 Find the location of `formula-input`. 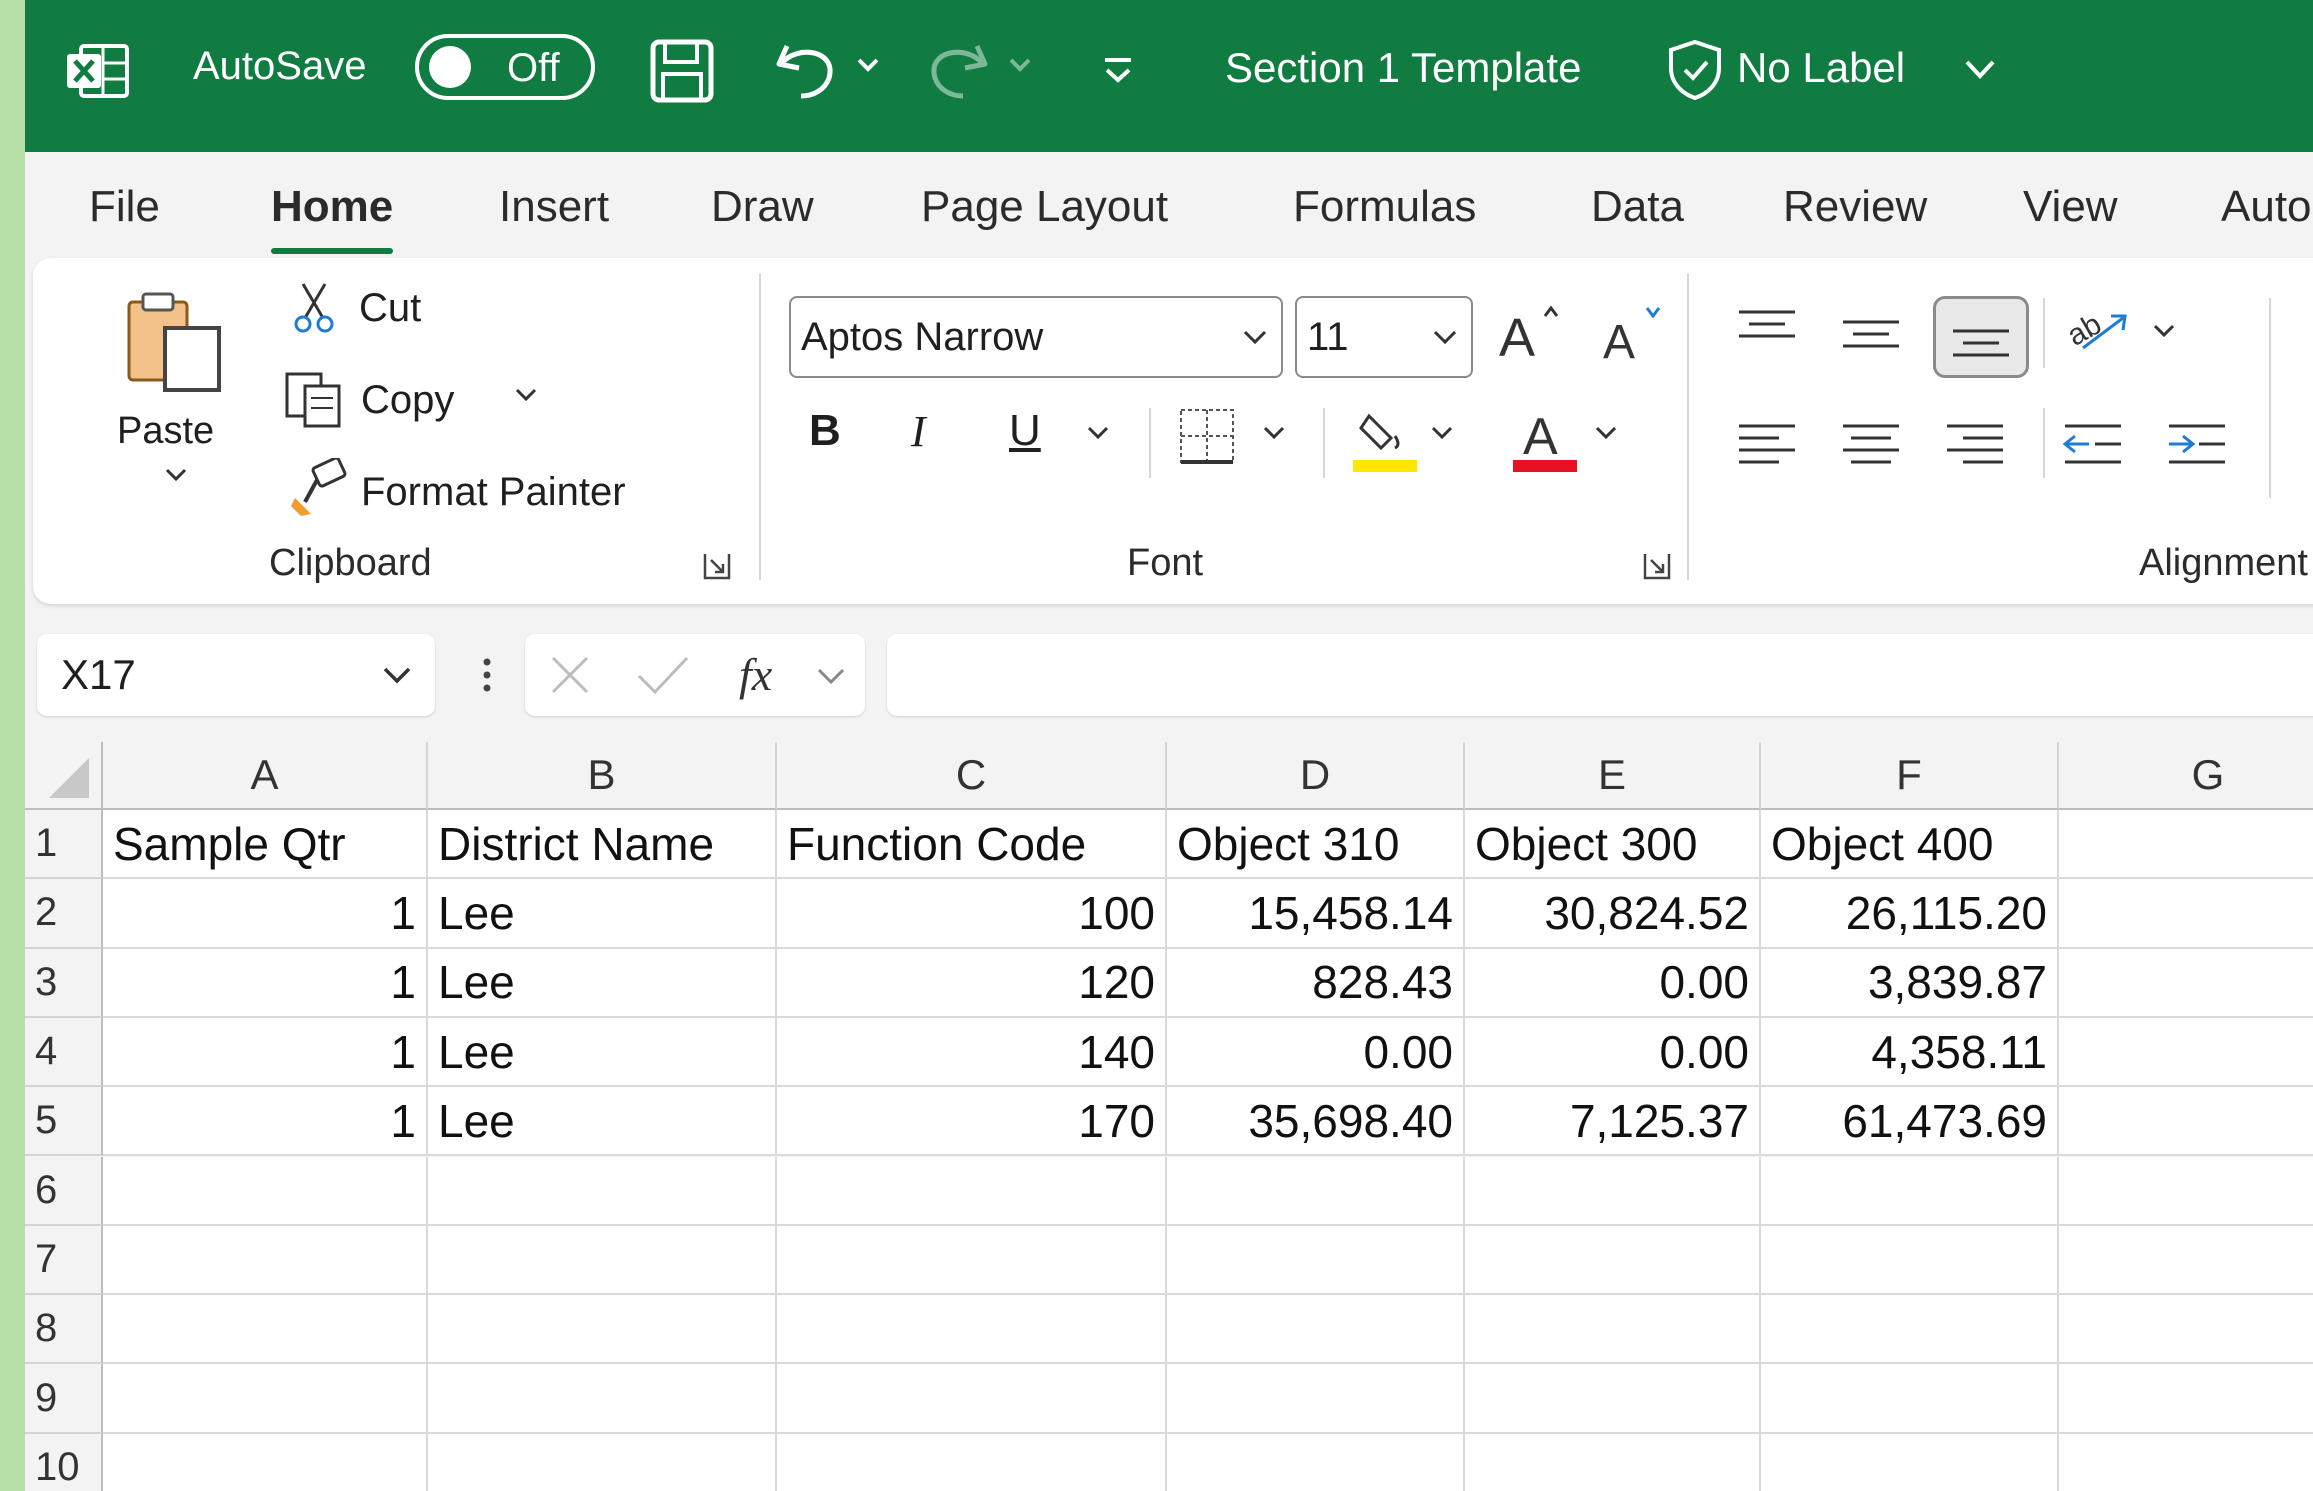

formula-input is located at coordinates (1600, 675).